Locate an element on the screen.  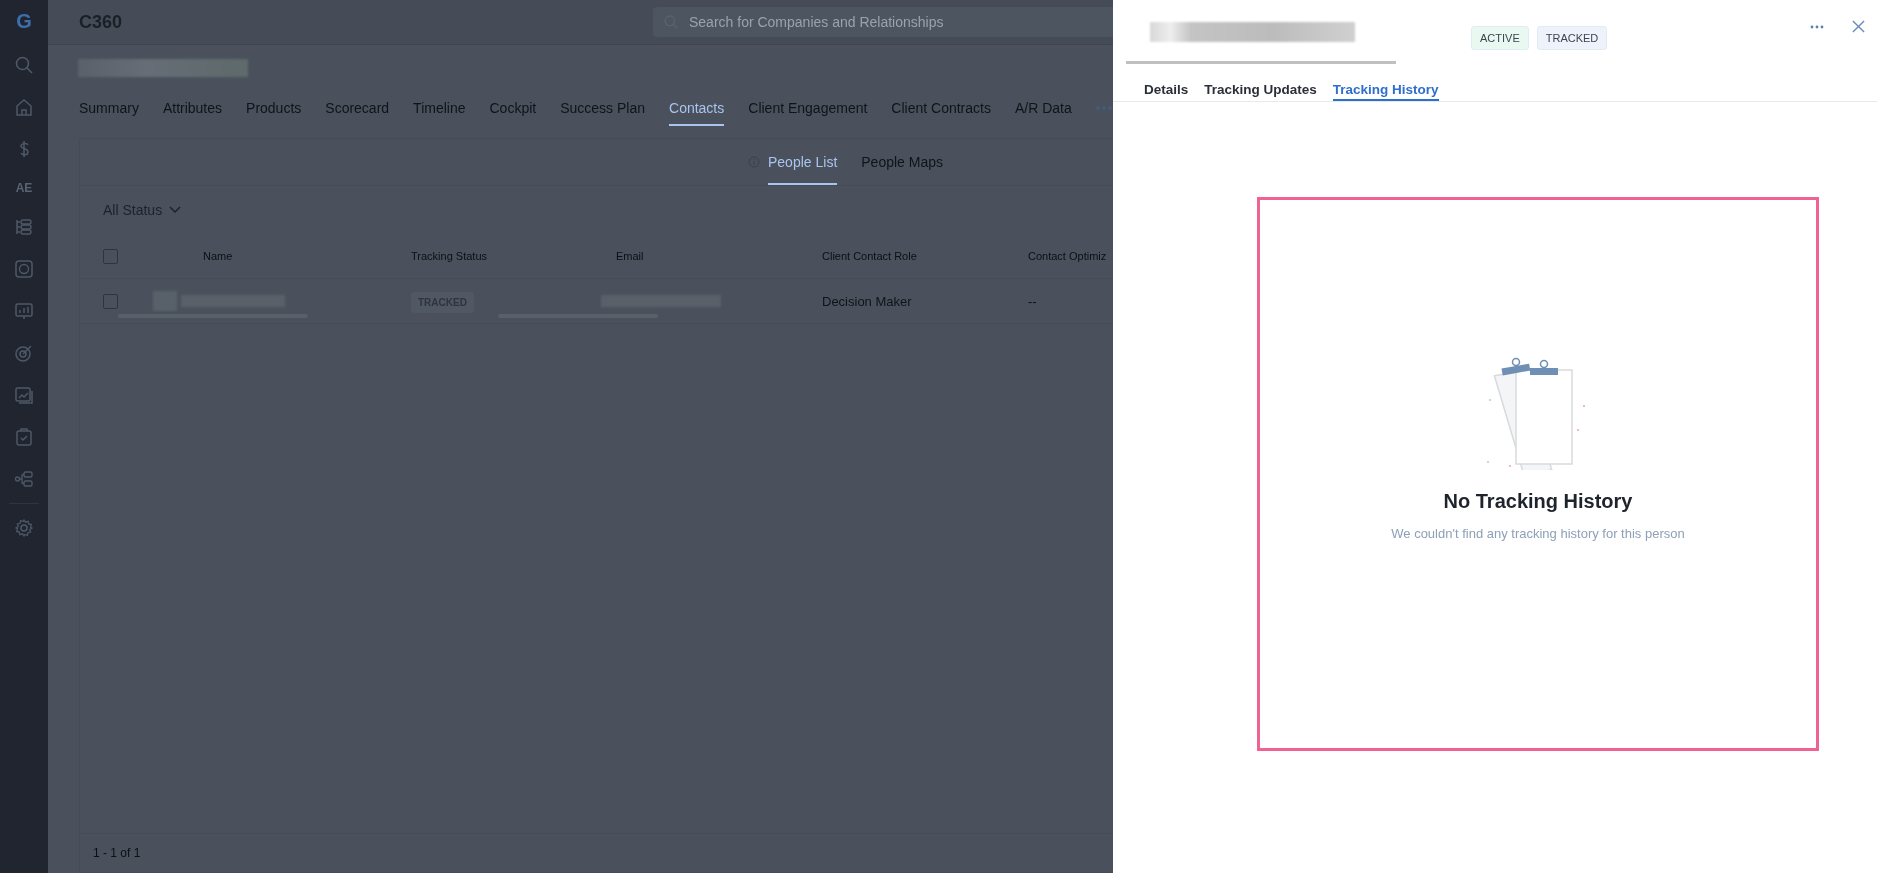
view-tab: People Maps is located at coordinates (902, 162).